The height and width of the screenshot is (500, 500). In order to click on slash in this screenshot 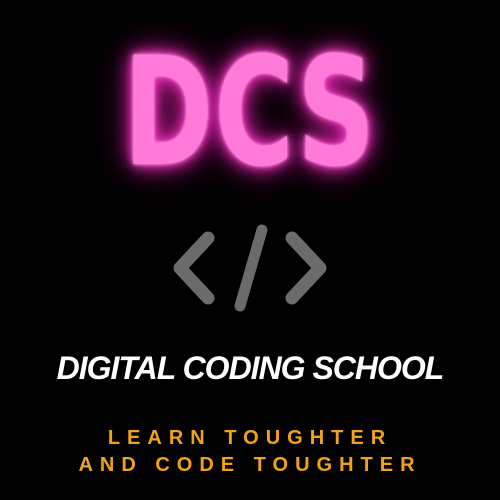, I will do `click(251, 268)`.